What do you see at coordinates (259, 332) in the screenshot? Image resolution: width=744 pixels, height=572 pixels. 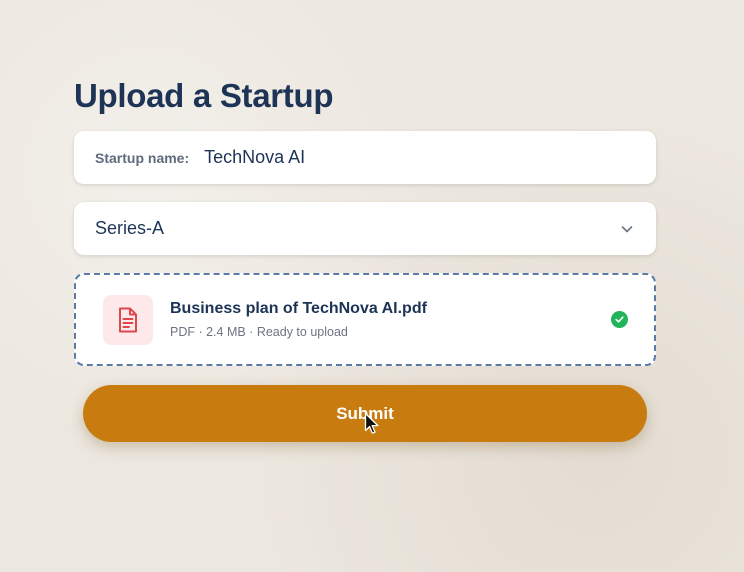 I see `file-meta: PDF · 2.4 MB · Ready to upload` at bounding box center [259, 332].